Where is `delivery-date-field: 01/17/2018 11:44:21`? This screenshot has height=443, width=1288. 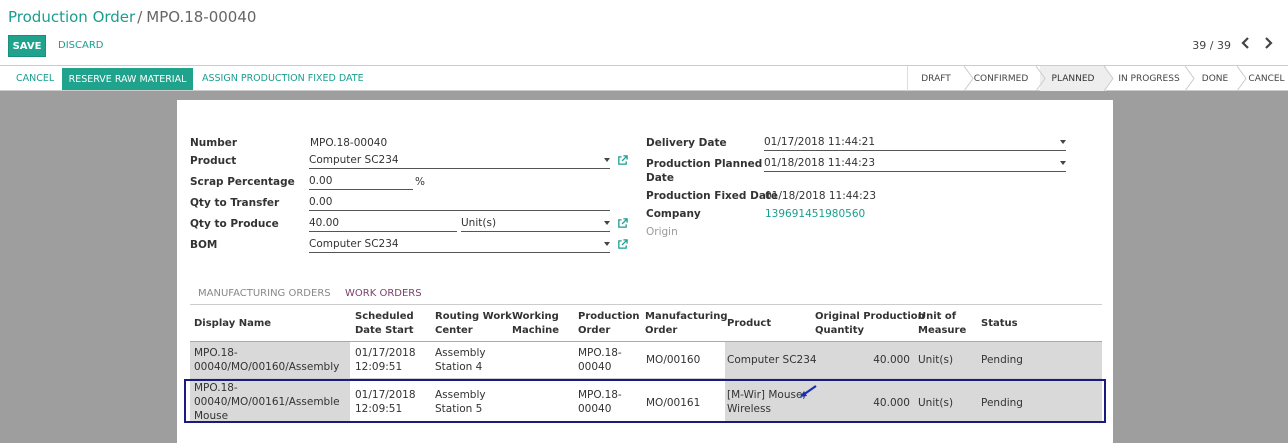 delivery-date-field: 01/17/2018 11:44:21 is located at coordinates (915, 143).